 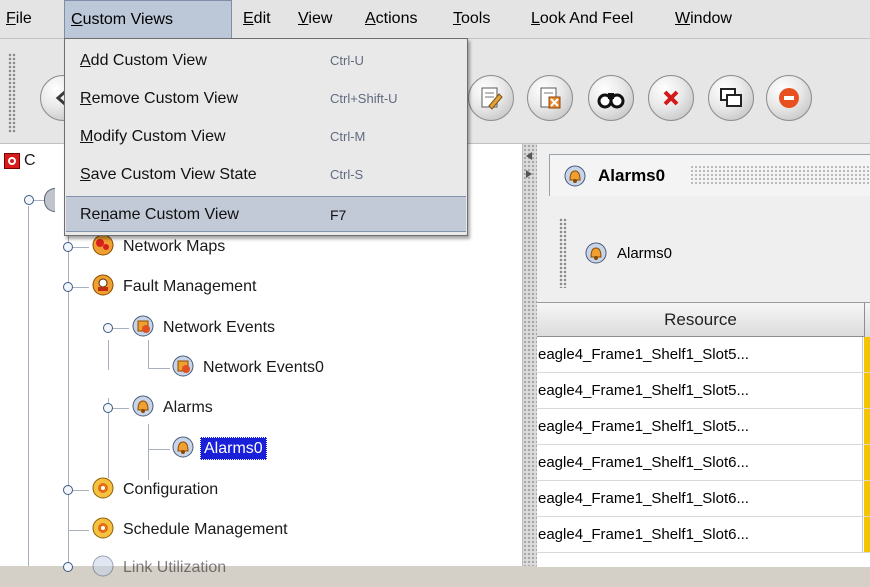 What do you see at coordinates (266, 99) in the screenshot?
I see `menu-item-remove-custom-view: Remove Custom View Ctrl+Shift-U` at bounding box center [266, 99].